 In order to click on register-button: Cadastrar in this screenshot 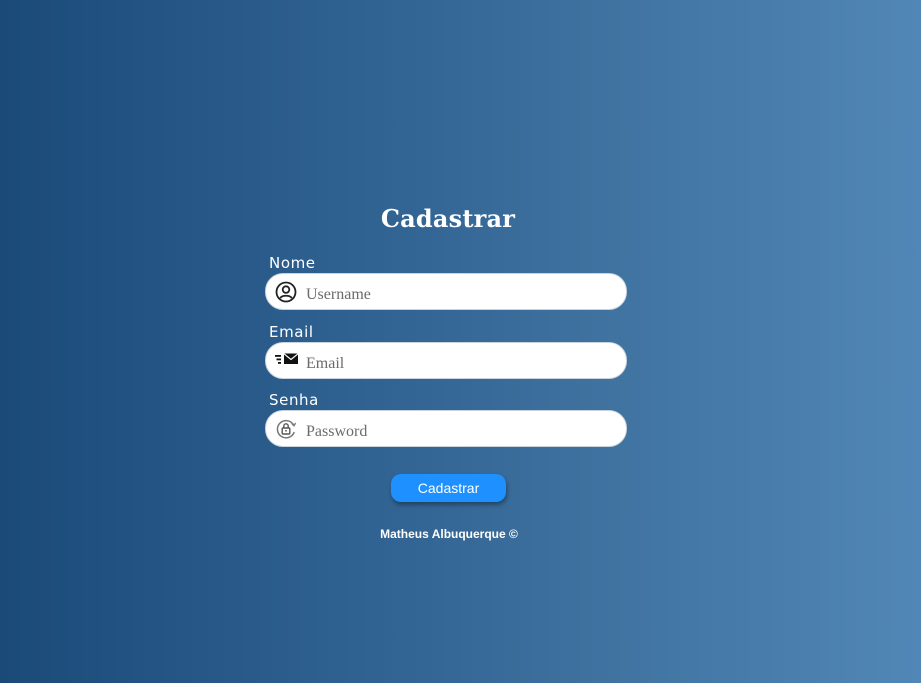, I will do `click(448, 488)`.